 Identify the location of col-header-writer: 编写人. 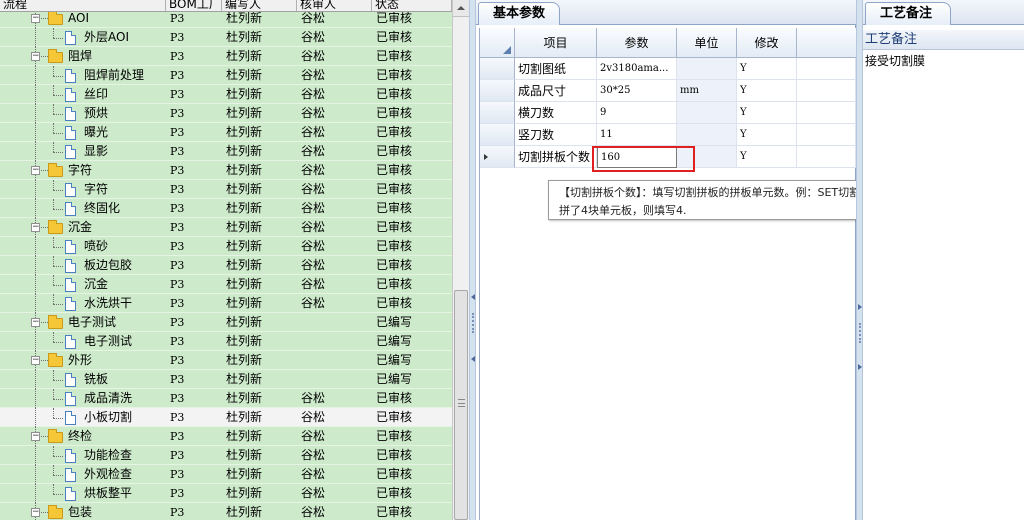
(259, 5).